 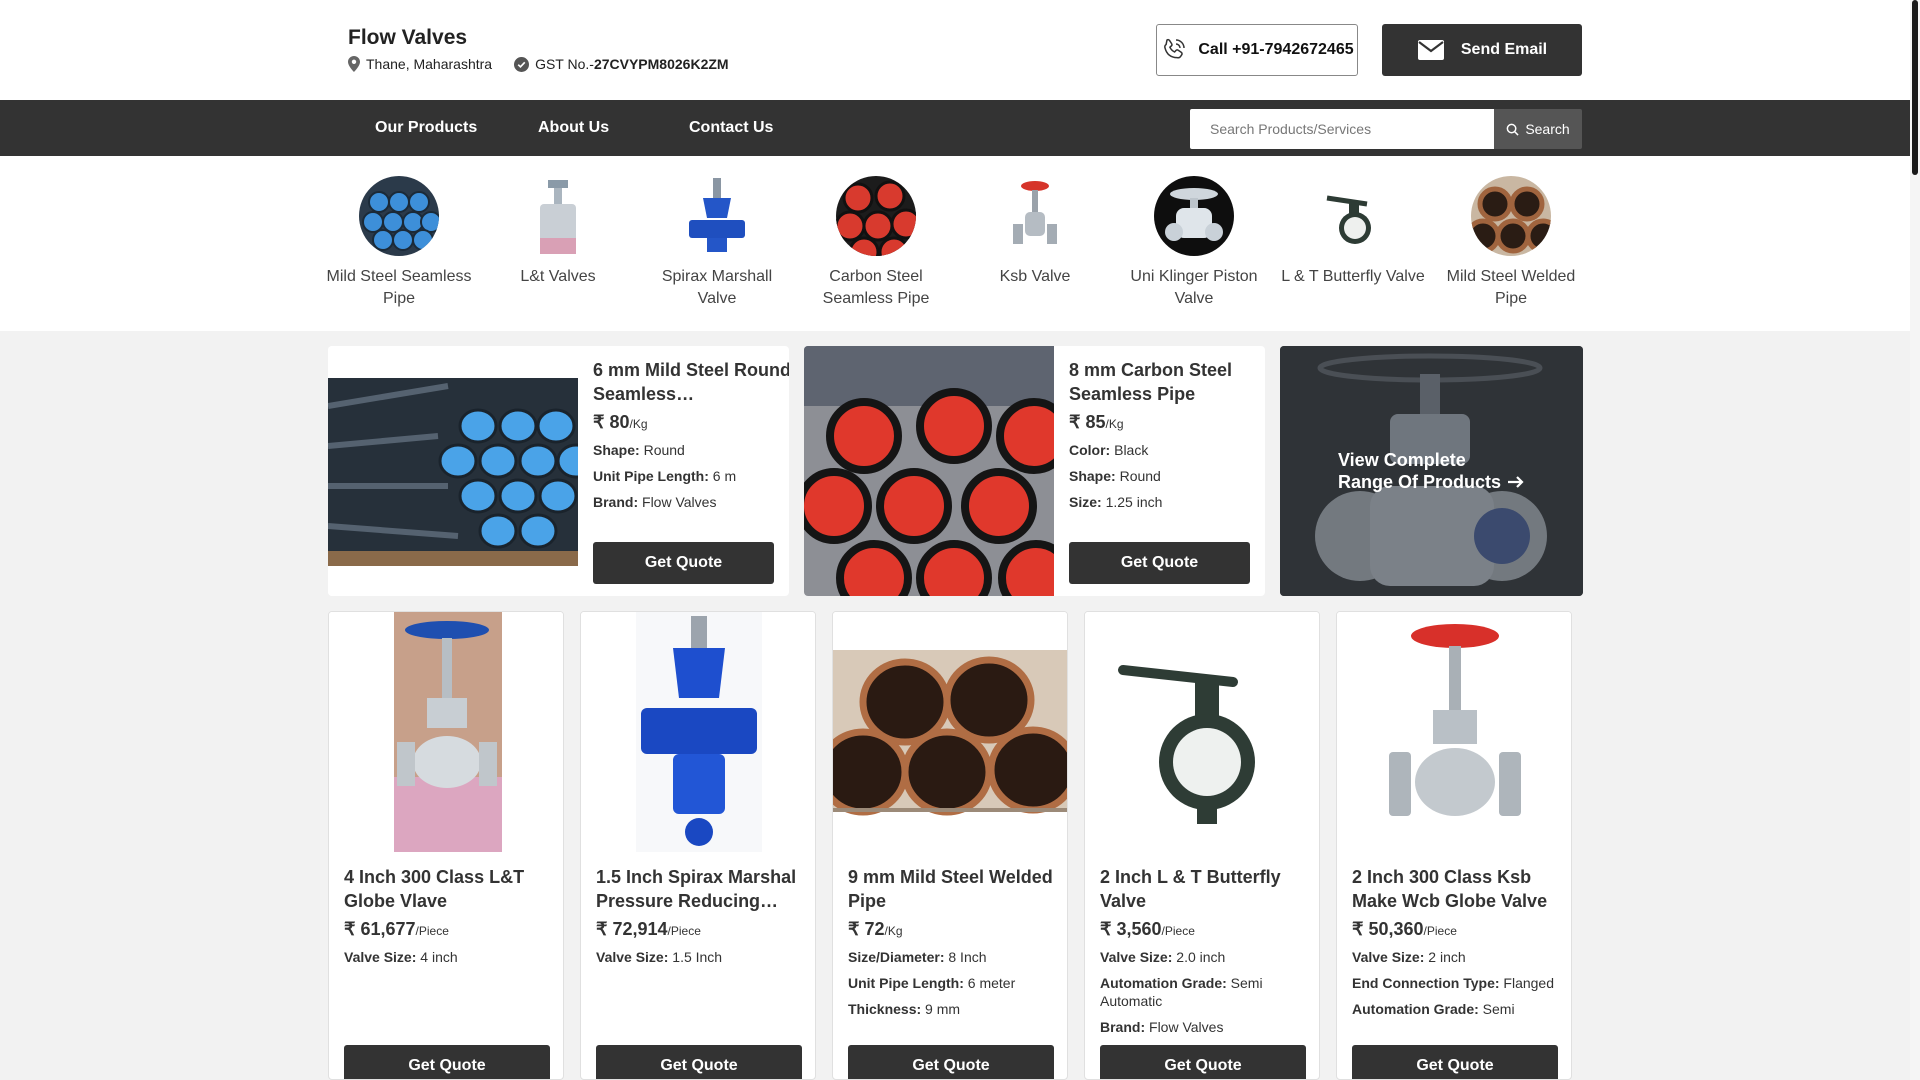 I want to click on category-ksb-valve: Ksb Valve, so click(x=1035, y=232).